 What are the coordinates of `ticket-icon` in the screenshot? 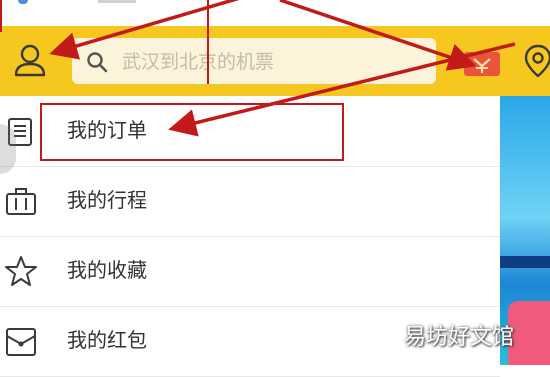 It's located at (482, 63).